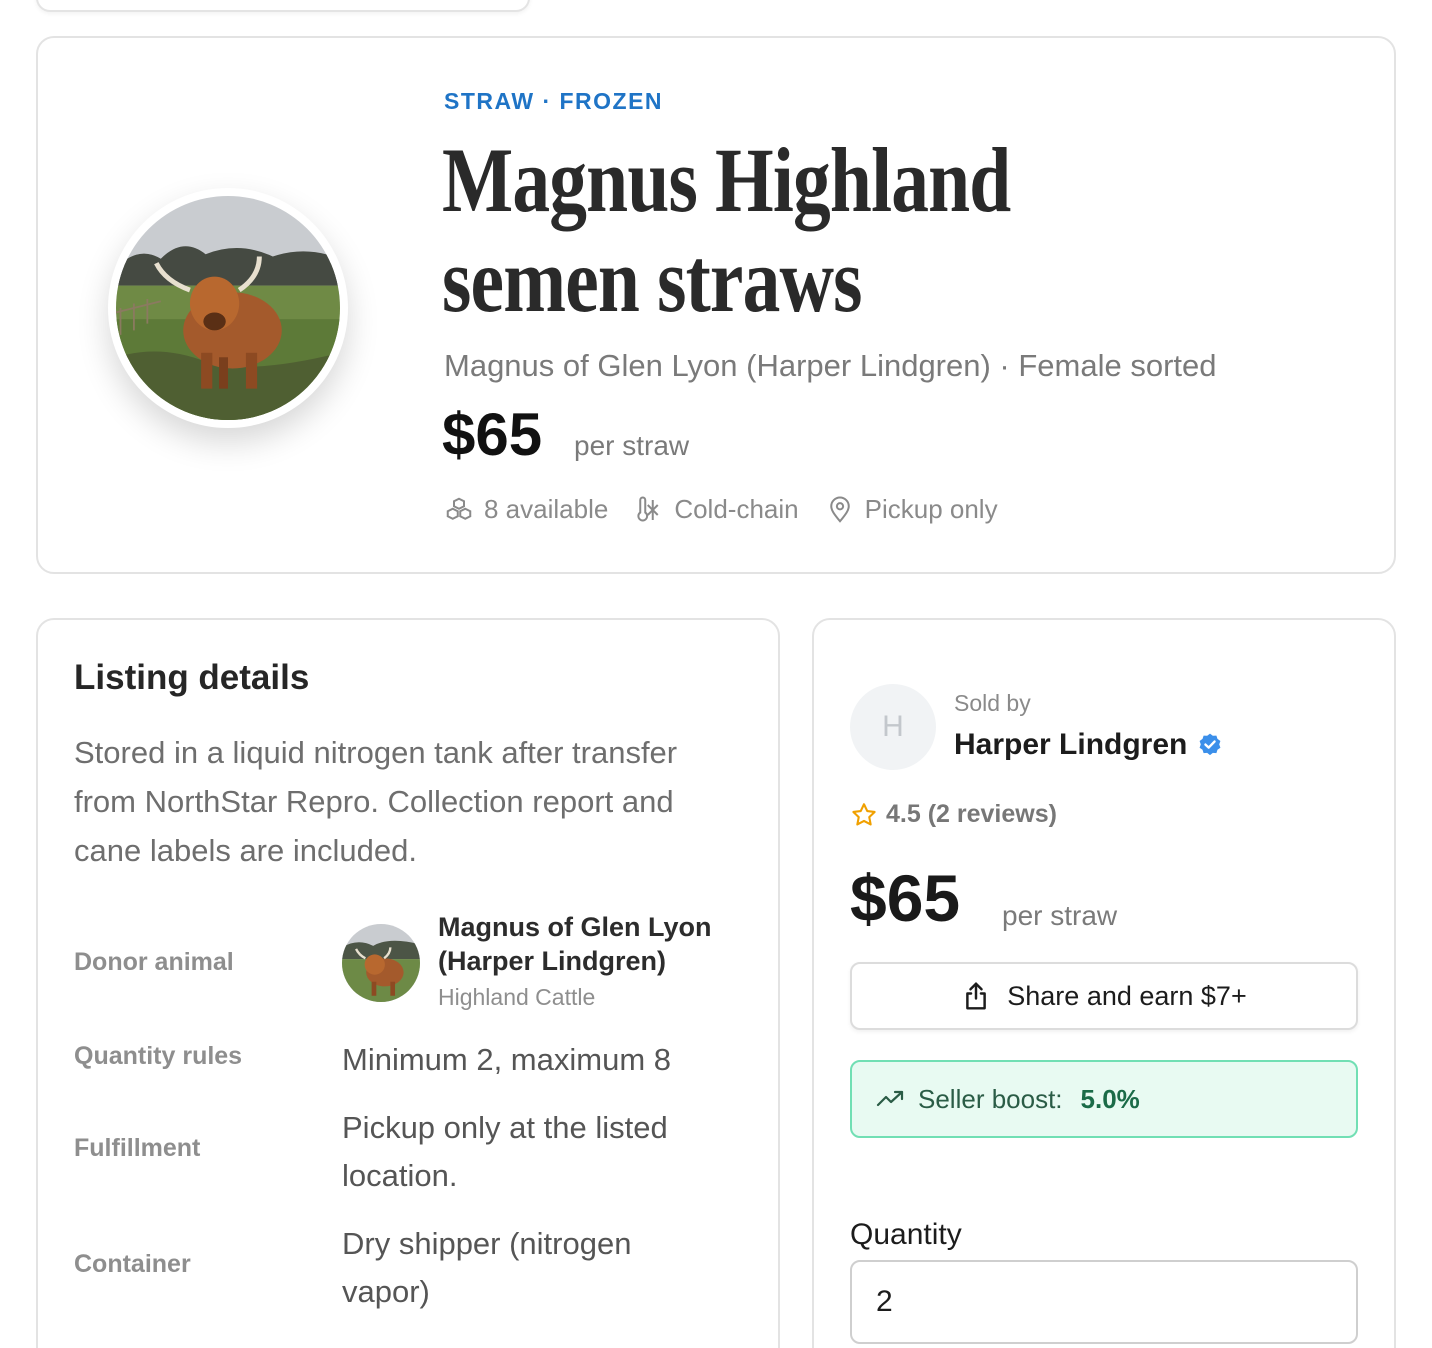 The width and height of the screenshot is (1432, 1348). What do you see at coordinates (906, 1234) in the screenshot?
I see `quantity-label: Quantity` at bounding box center [906, 1234].